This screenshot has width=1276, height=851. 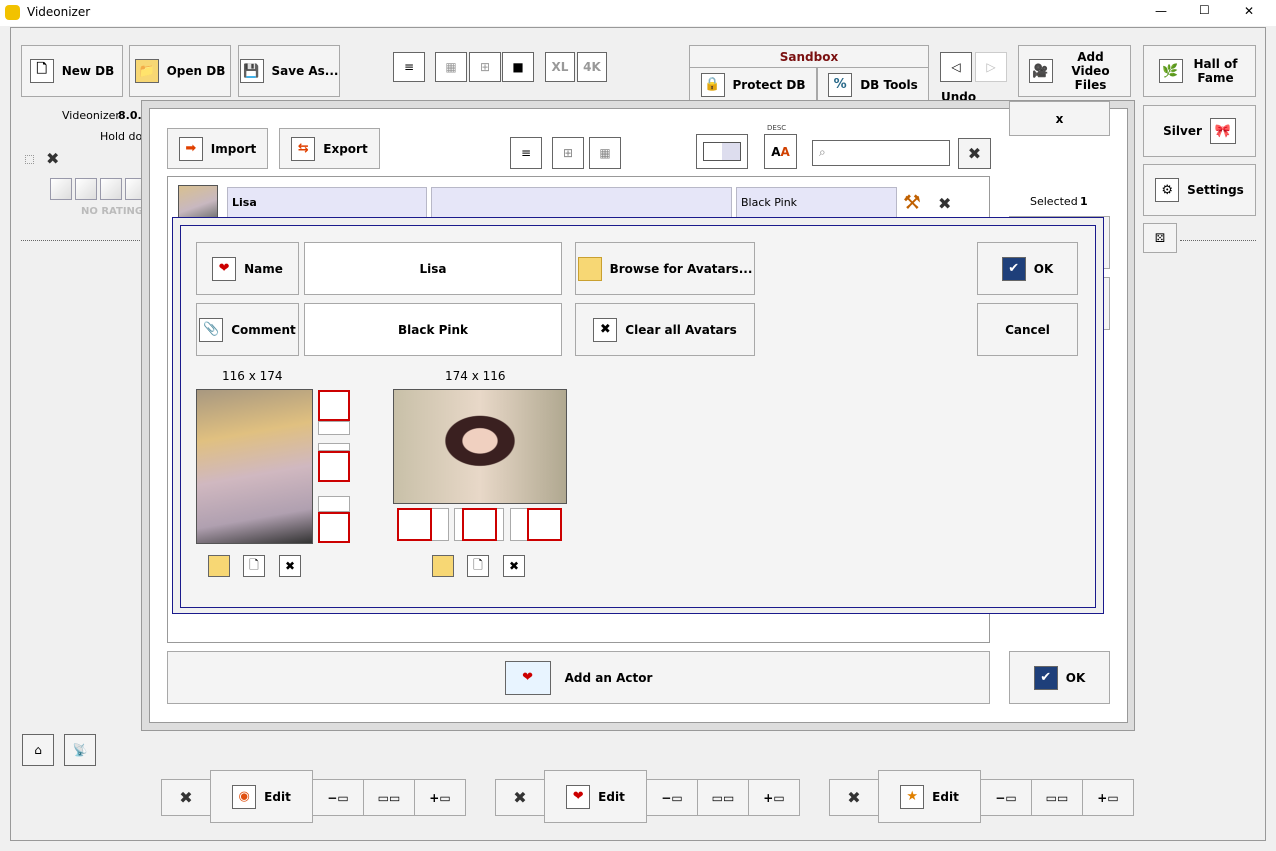 What do you see at coordinates (944, 203) in the screenshot?
I see `delete-icon: ✖` at bounding box center [944, 203].